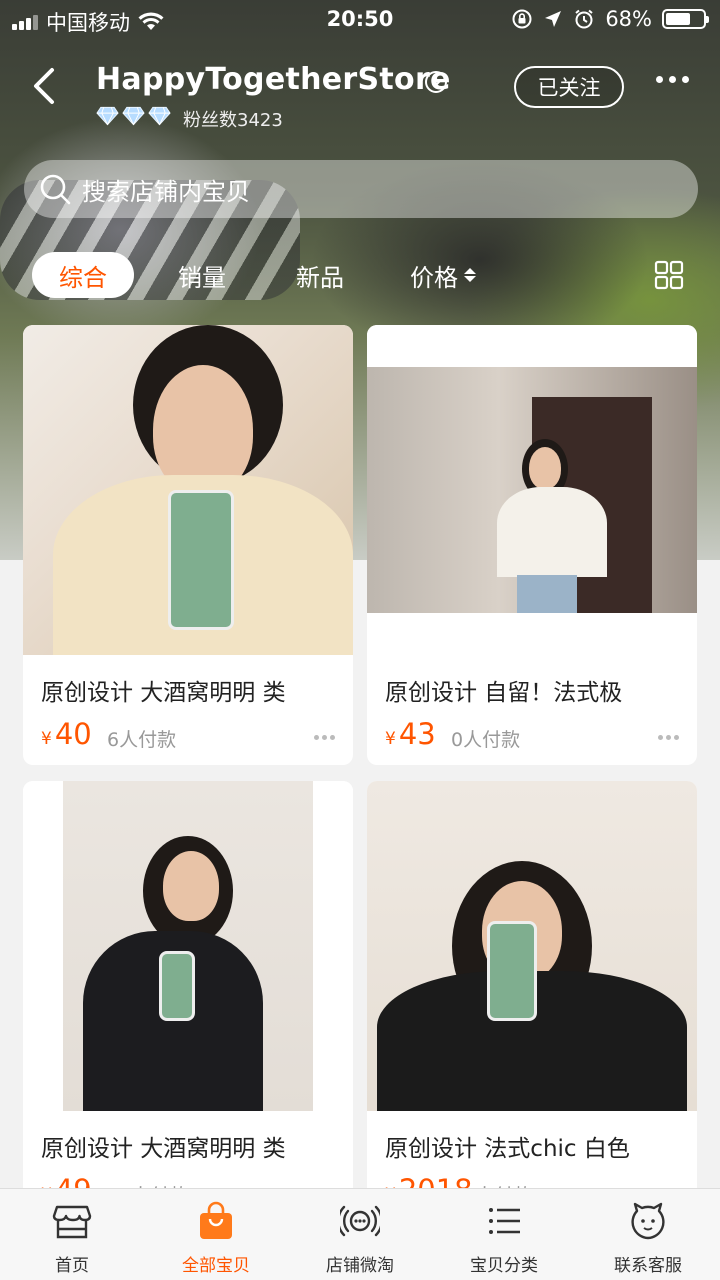 This screenshot has height=1280, width=720. I want to click on tab-all-items-label: 全部宝贝, so click(216, 1266).